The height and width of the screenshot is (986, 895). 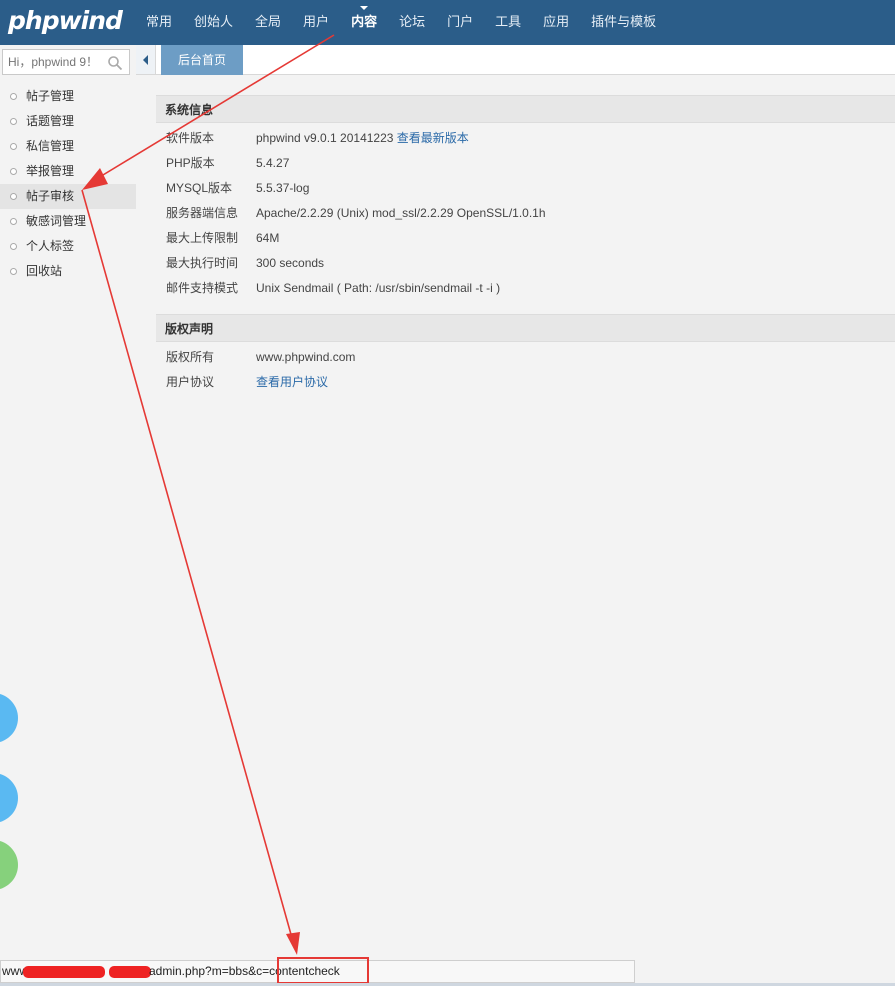 I want to click on tab-admin-home: 后台首页, so click(x=202, y=60).